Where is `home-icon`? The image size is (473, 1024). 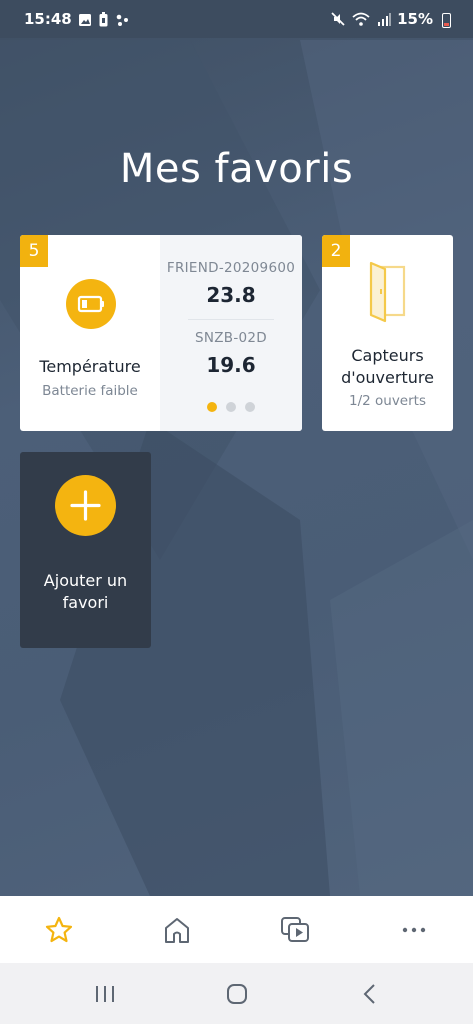 home-icon is located at coordinates (177, 930).